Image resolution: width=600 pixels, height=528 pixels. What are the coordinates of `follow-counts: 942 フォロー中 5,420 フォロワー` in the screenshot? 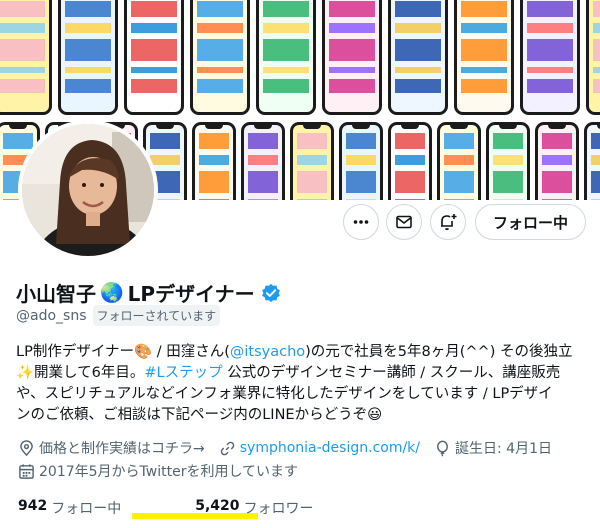 It's located at (176, 508).